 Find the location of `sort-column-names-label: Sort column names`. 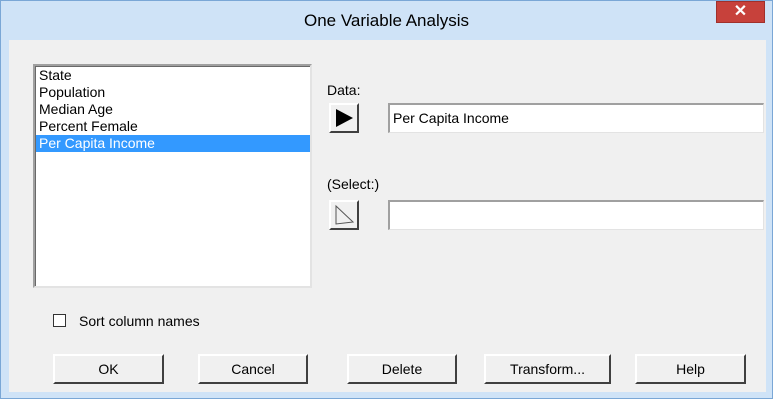

sort-column-names-label: Sort column names is located at coordinates (139, 321).